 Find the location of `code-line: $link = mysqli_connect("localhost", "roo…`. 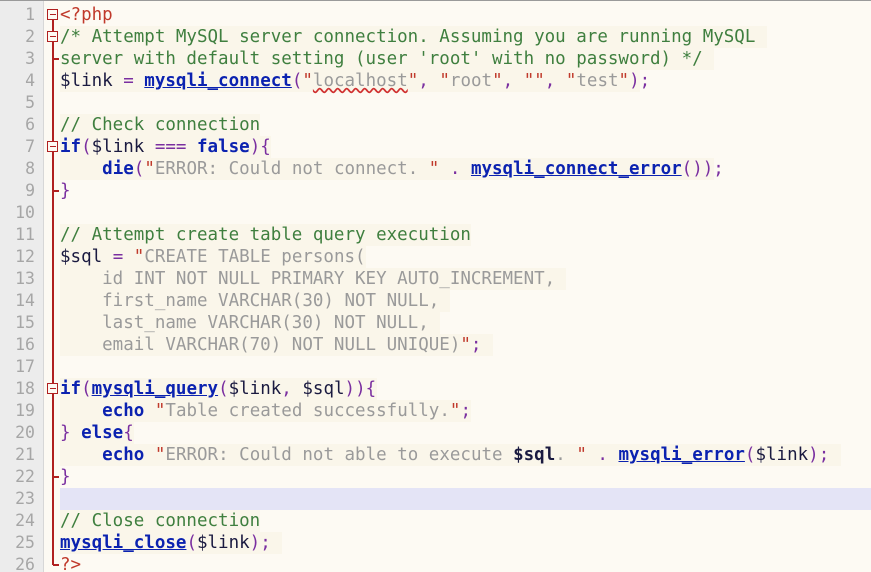

code-line: $link = mysqli_connect("localhost", "roo… is located at coordinates (465, 81).